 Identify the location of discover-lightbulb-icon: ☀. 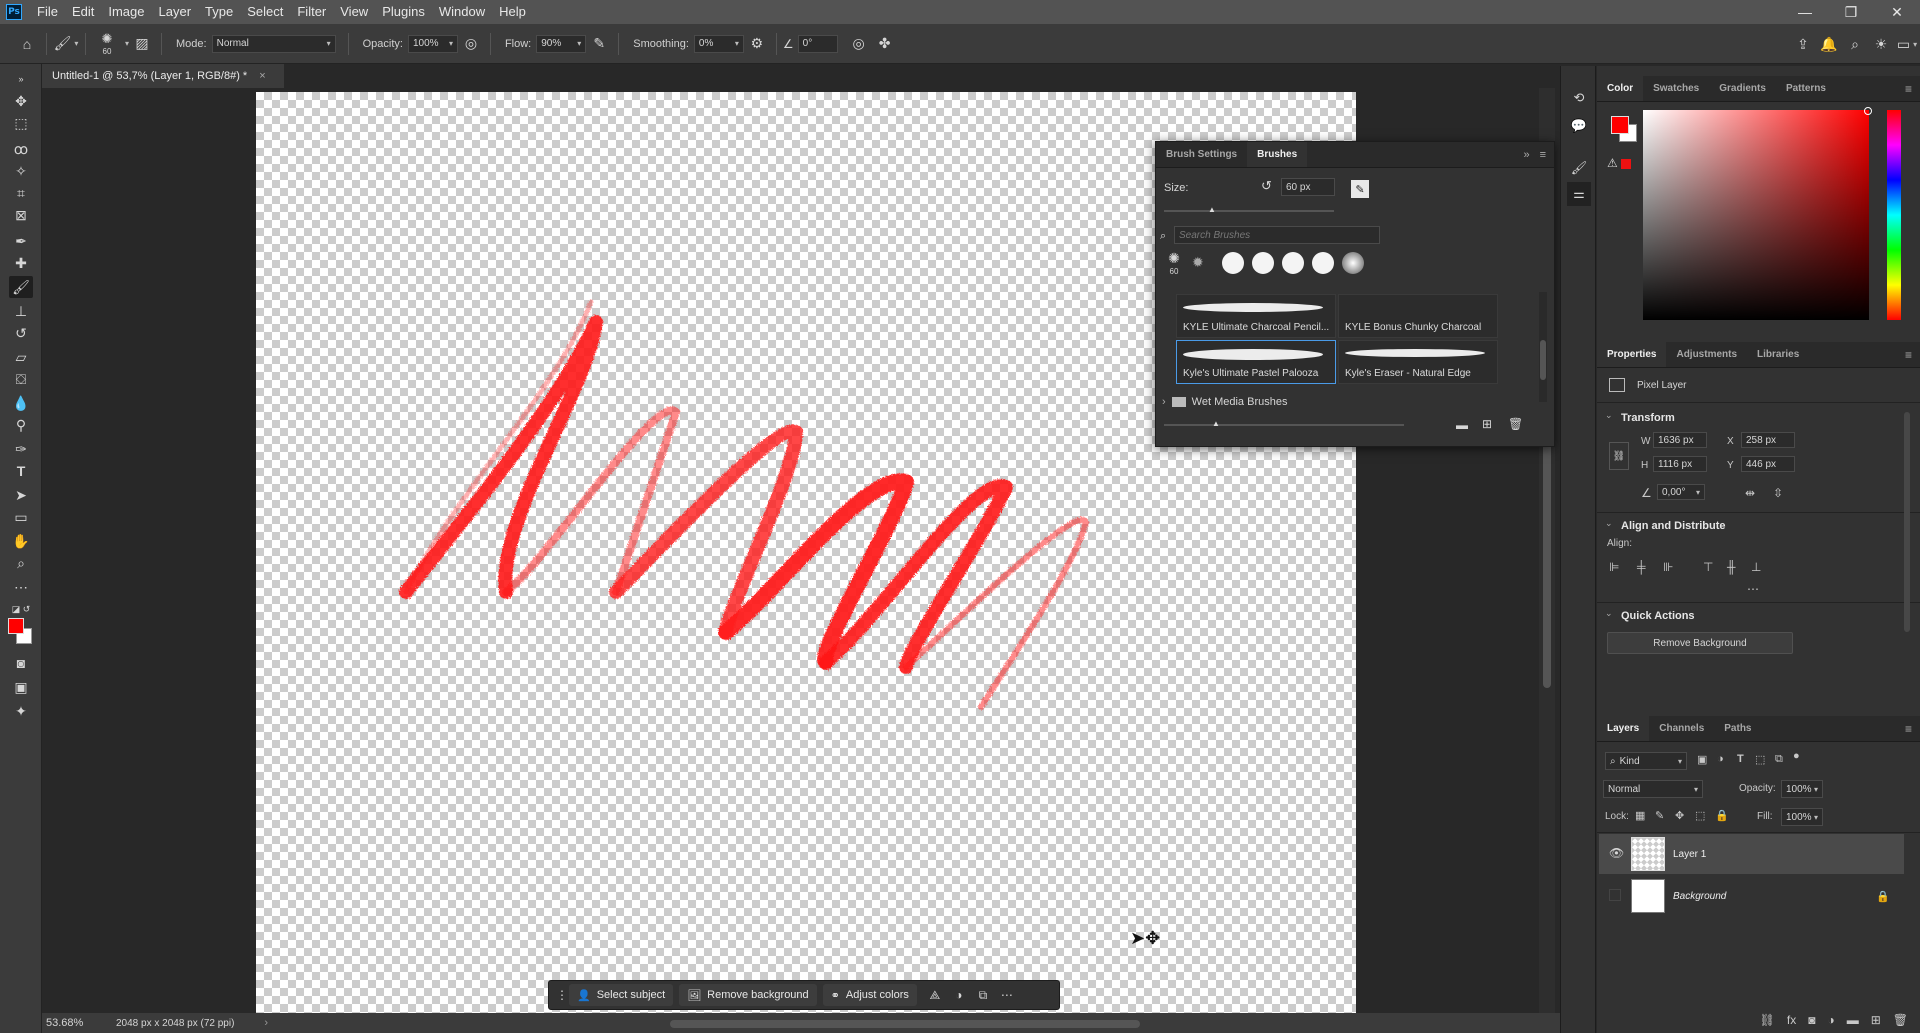
(1881, 44).